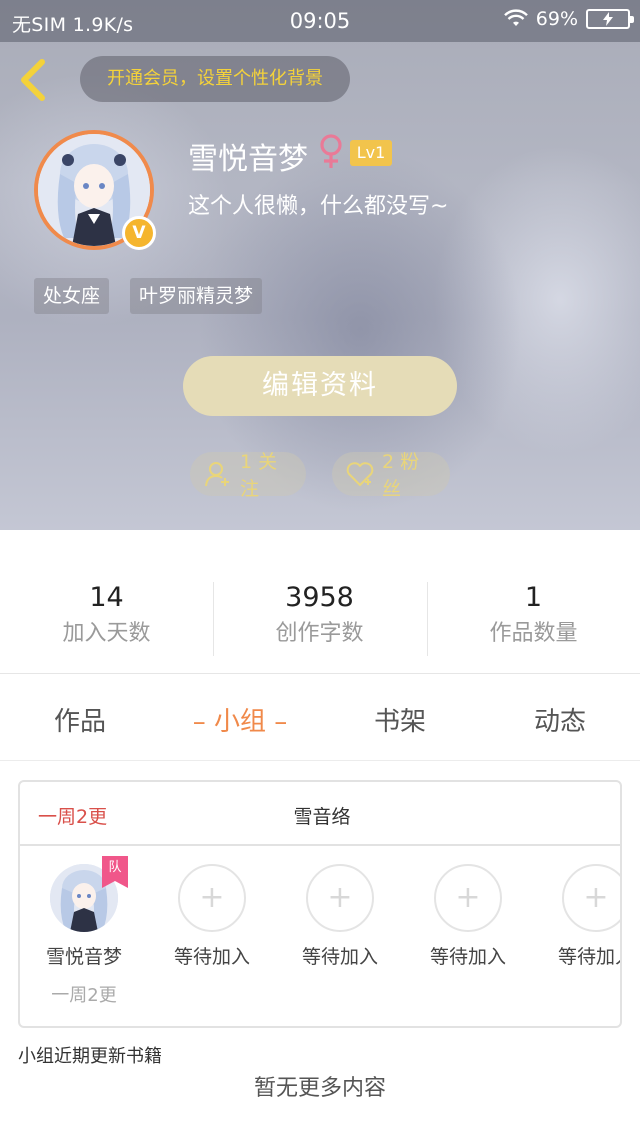 This screenshot has width=640, height=1138. Describe the element at coordinates (320, 386) in the screenshot. I see `edit-profile-button: 编辑资料` at that location.